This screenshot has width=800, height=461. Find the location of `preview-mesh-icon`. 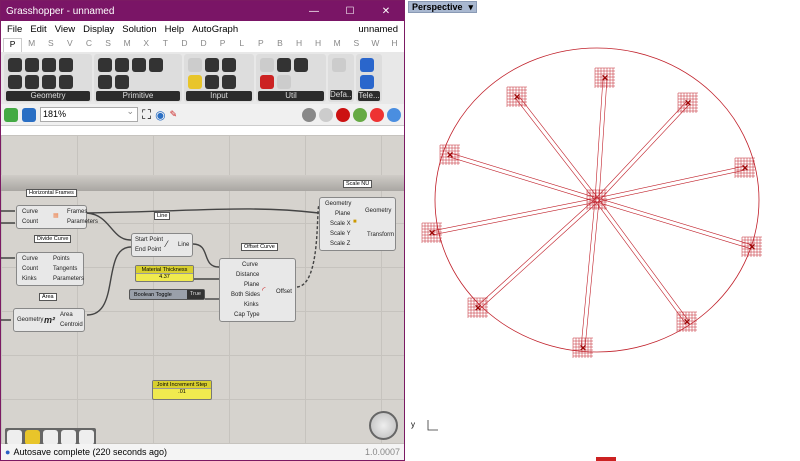

preview-mesh-icon is located at coordinates (394, 114).